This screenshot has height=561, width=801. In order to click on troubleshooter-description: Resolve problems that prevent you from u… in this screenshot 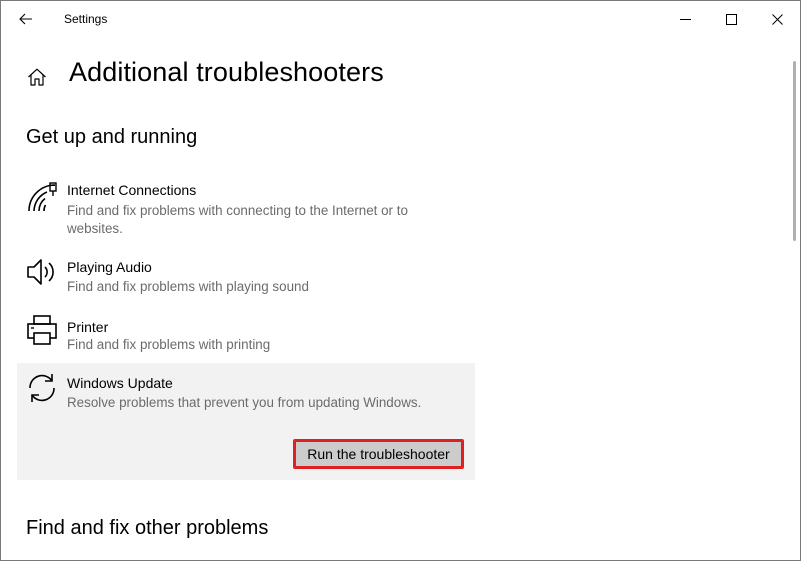, I will do `click(244, 402)`.